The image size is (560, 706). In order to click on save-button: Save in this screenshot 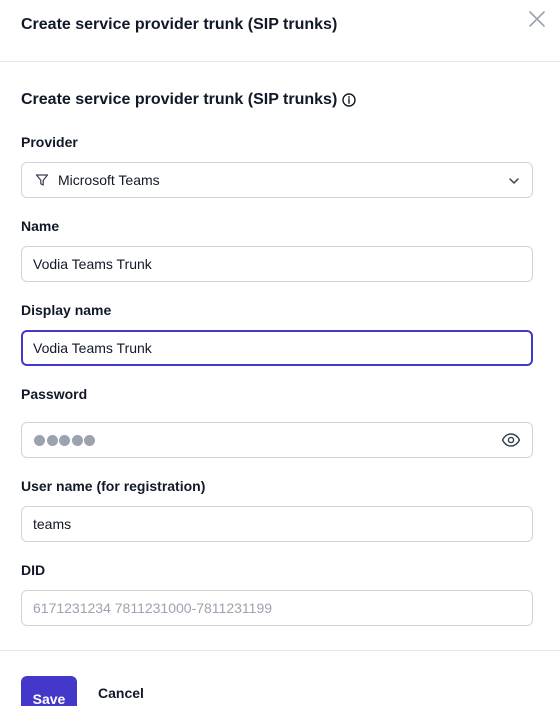, I will do `click(49, 691)`.